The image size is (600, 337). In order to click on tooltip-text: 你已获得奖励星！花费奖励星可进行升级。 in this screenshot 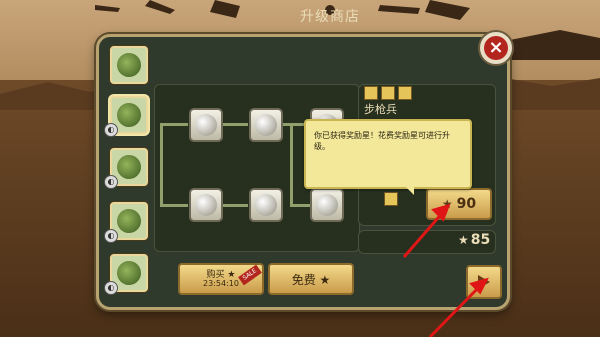, I will do `click(382, 141)`.